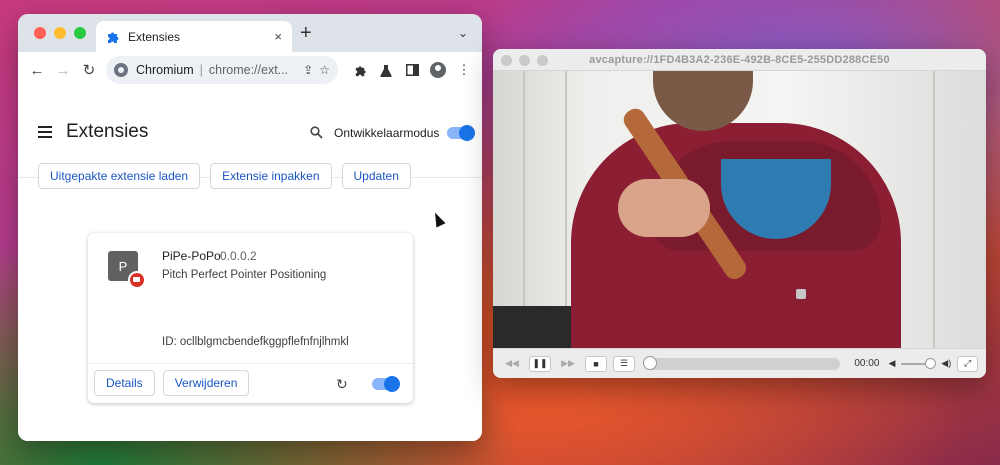 Image resolution: width=1000 pixels, height=465 pixels. What do you see at coordinates (121, 70) in the screenshot?
I see `chromium-icon` at bounding box center [121, 70].